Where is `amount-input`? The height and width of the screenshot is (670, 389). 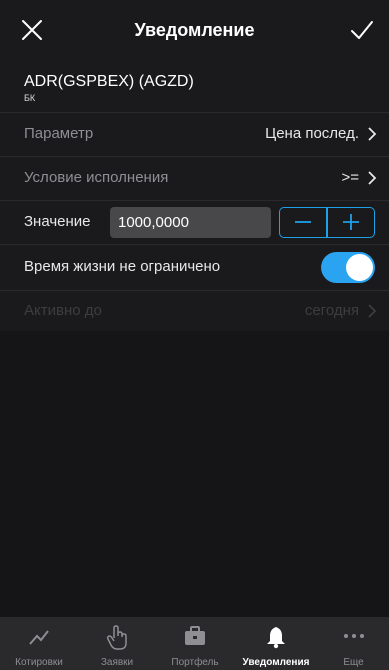 amount-input is located at coordinates (190, 222).